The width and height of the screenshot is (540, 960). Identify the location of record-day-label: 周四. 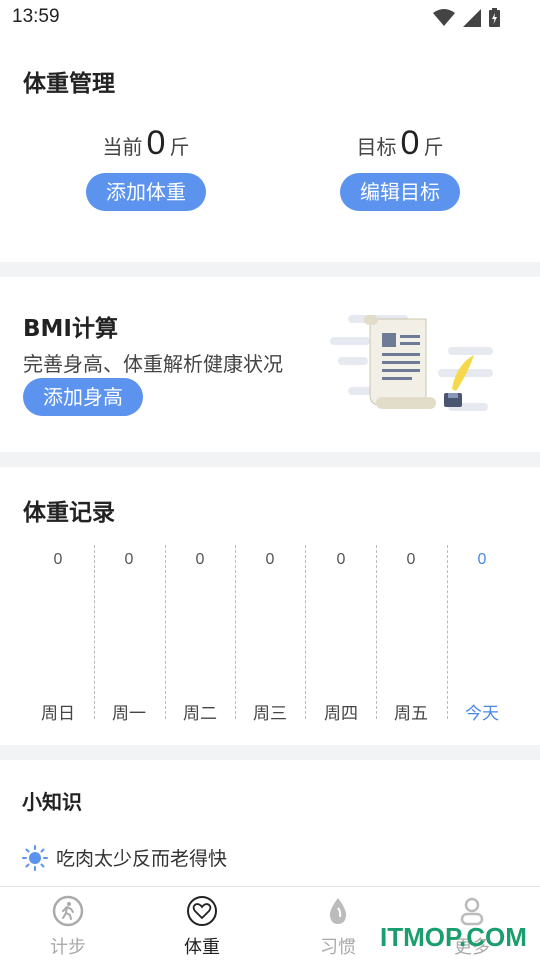
(341, 714).